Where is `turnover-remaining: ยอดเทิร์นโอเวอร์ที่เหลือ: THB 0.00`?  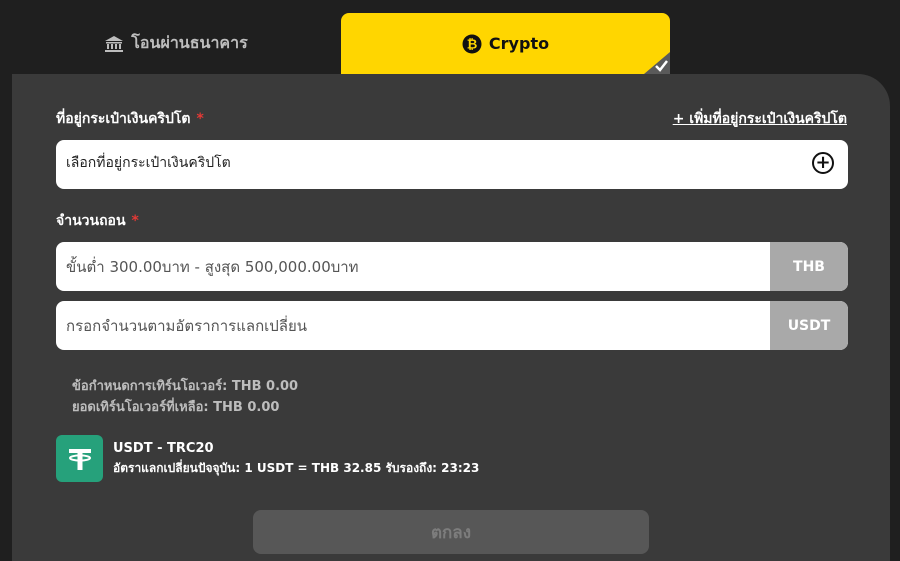 turnover-remaining: ยอดเทิร์นโอเวอร์ที่เหลือ: THB 0.00 is located at coordinates (176, 407).